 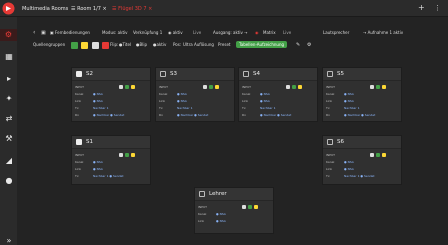 What do you see at coordinates (336, 33) in the screenshot?
I see `speaker-label: Lautsprecher` at bounding box center [336, 33].